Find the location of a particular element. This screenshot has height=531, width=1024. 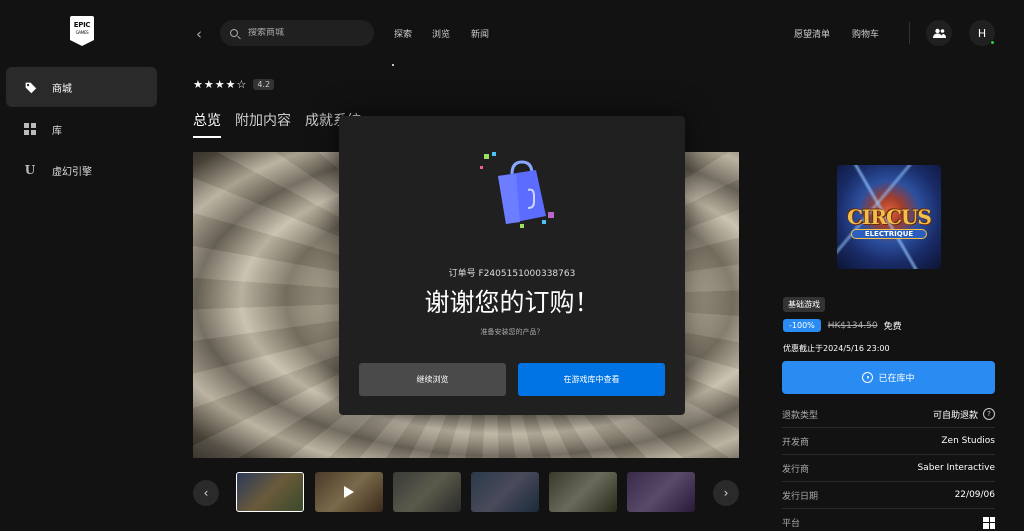

logo-text: EPIC is located at coordinates (82, 25).